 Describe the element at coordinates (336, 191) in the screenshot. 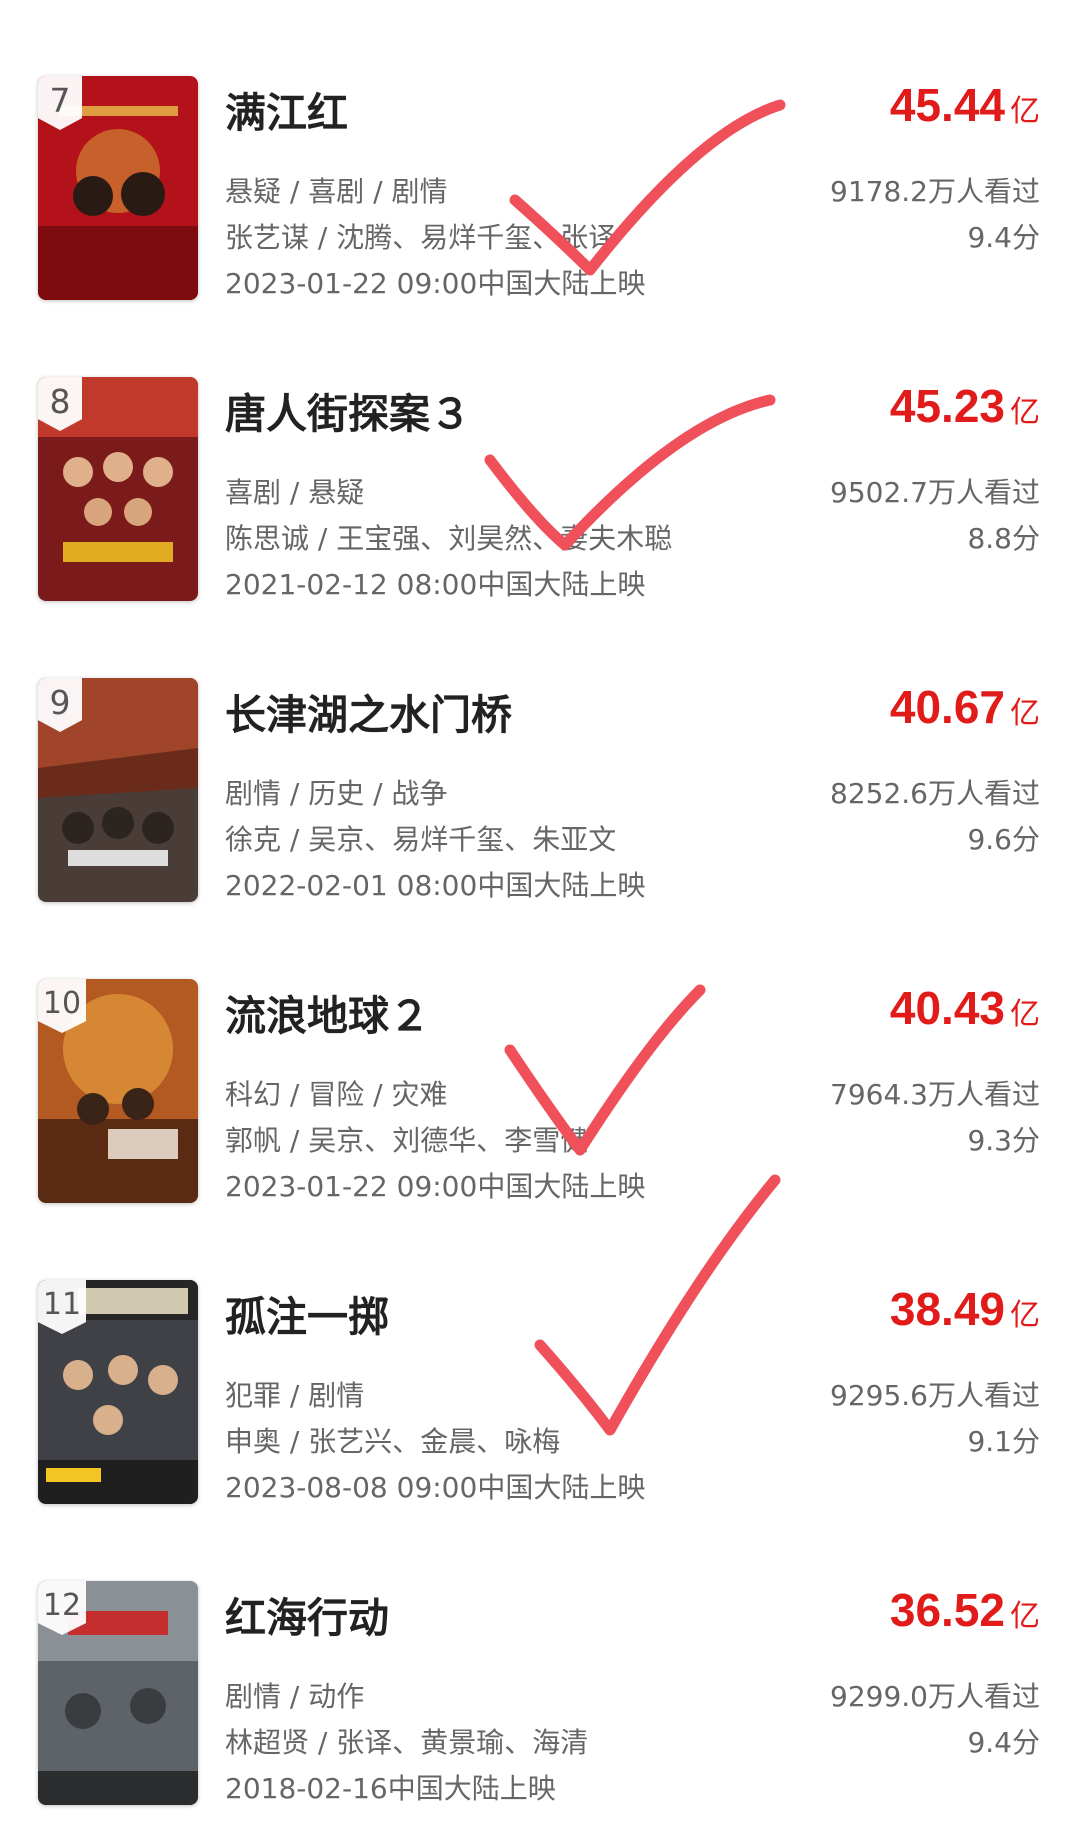

I see `movie-genre: 悬疑 / 喜剧 / 剧情` at that location.